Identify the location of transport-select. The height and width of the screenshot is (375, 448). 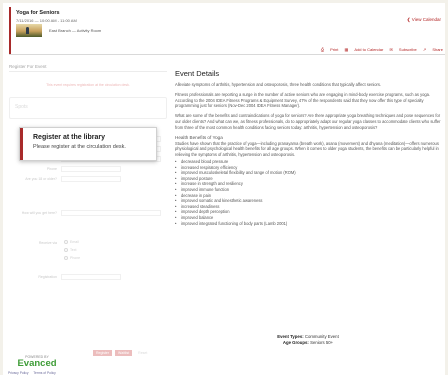
(111, 213).